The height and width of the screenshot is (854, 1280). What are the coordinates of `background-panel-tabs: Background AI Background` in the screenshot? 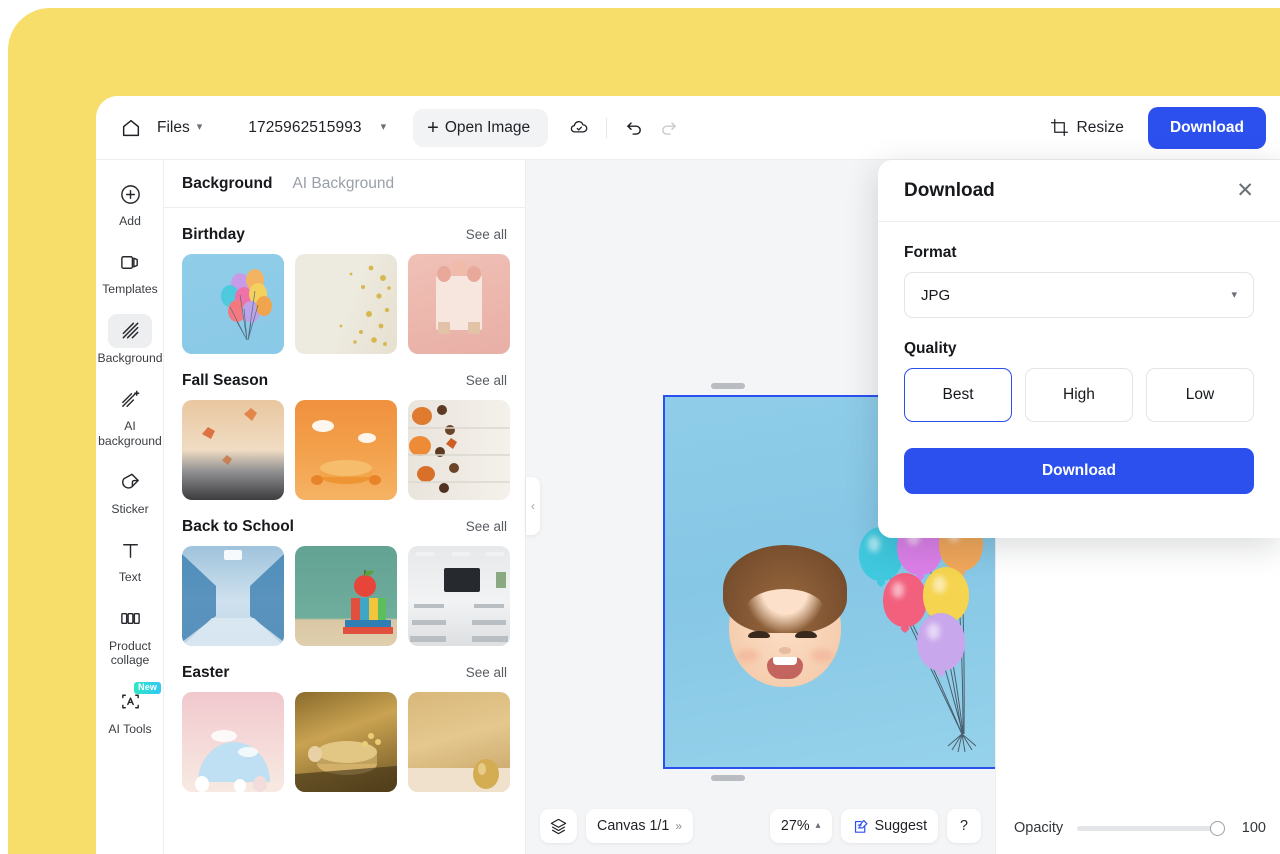 It's located at (344, 184).